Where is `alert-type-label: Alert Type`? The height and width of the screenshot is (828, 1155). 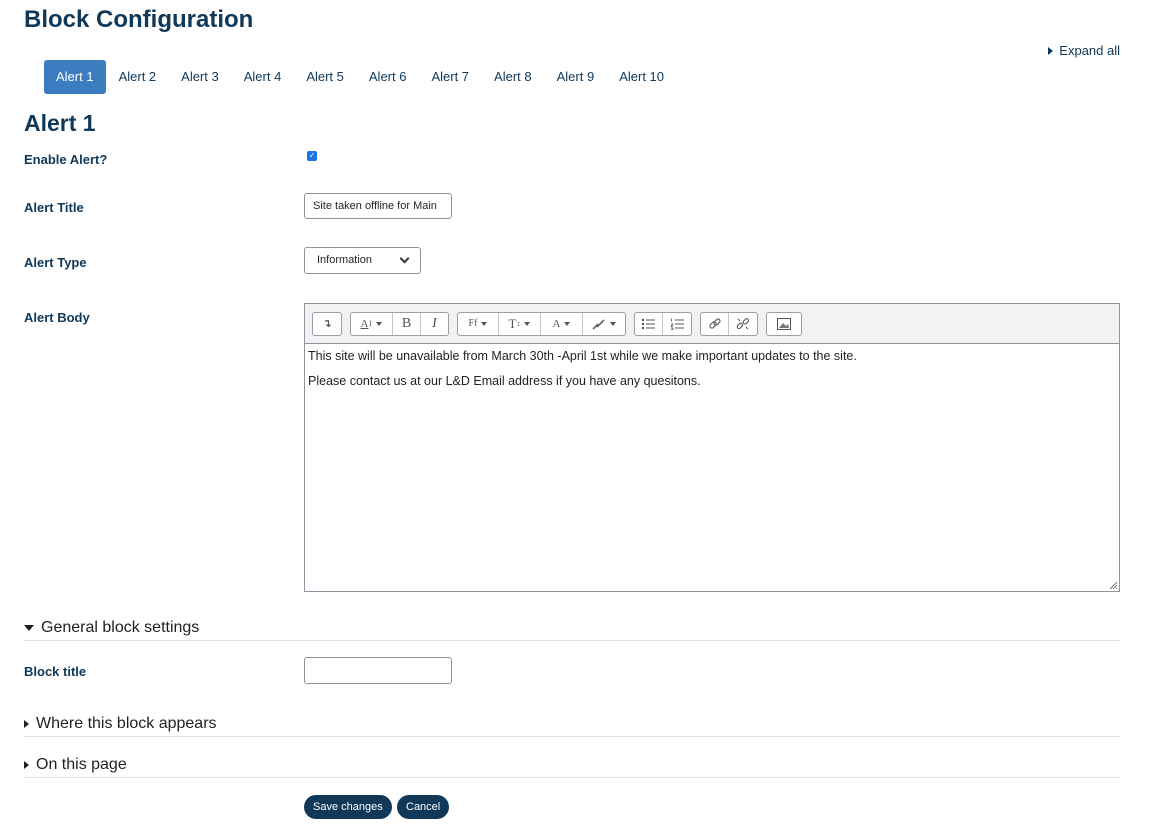 alert-type-label: Alert Type is located at coordinates (55, 262).